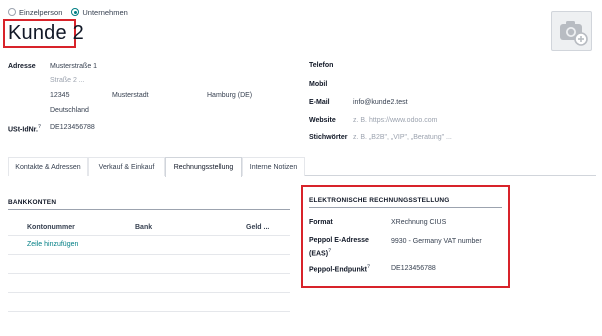 This screenshot has height=336, width=602. I want to click on tab-contacts-addresses: Kontakte & Adressen, so click(48, 166).